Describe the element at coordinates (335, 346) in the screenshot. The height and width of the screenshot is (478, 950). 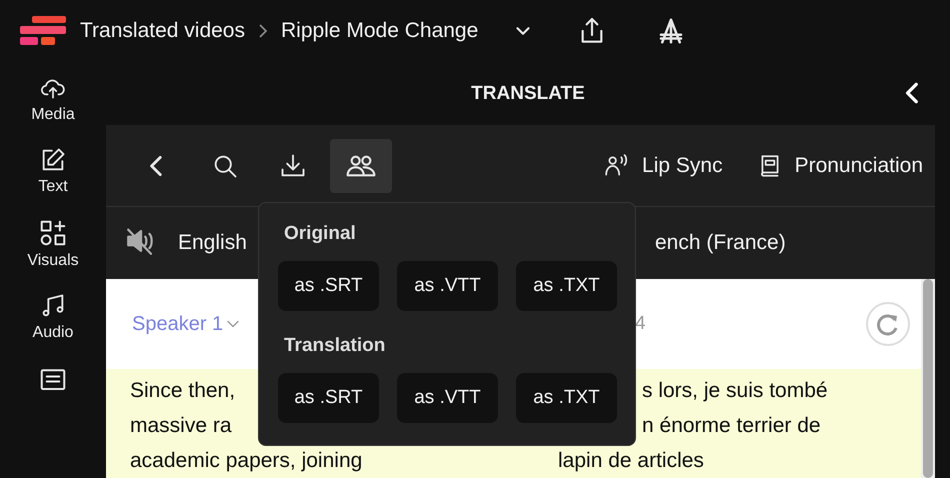
I see `menu-group-title: Translation` at that location.